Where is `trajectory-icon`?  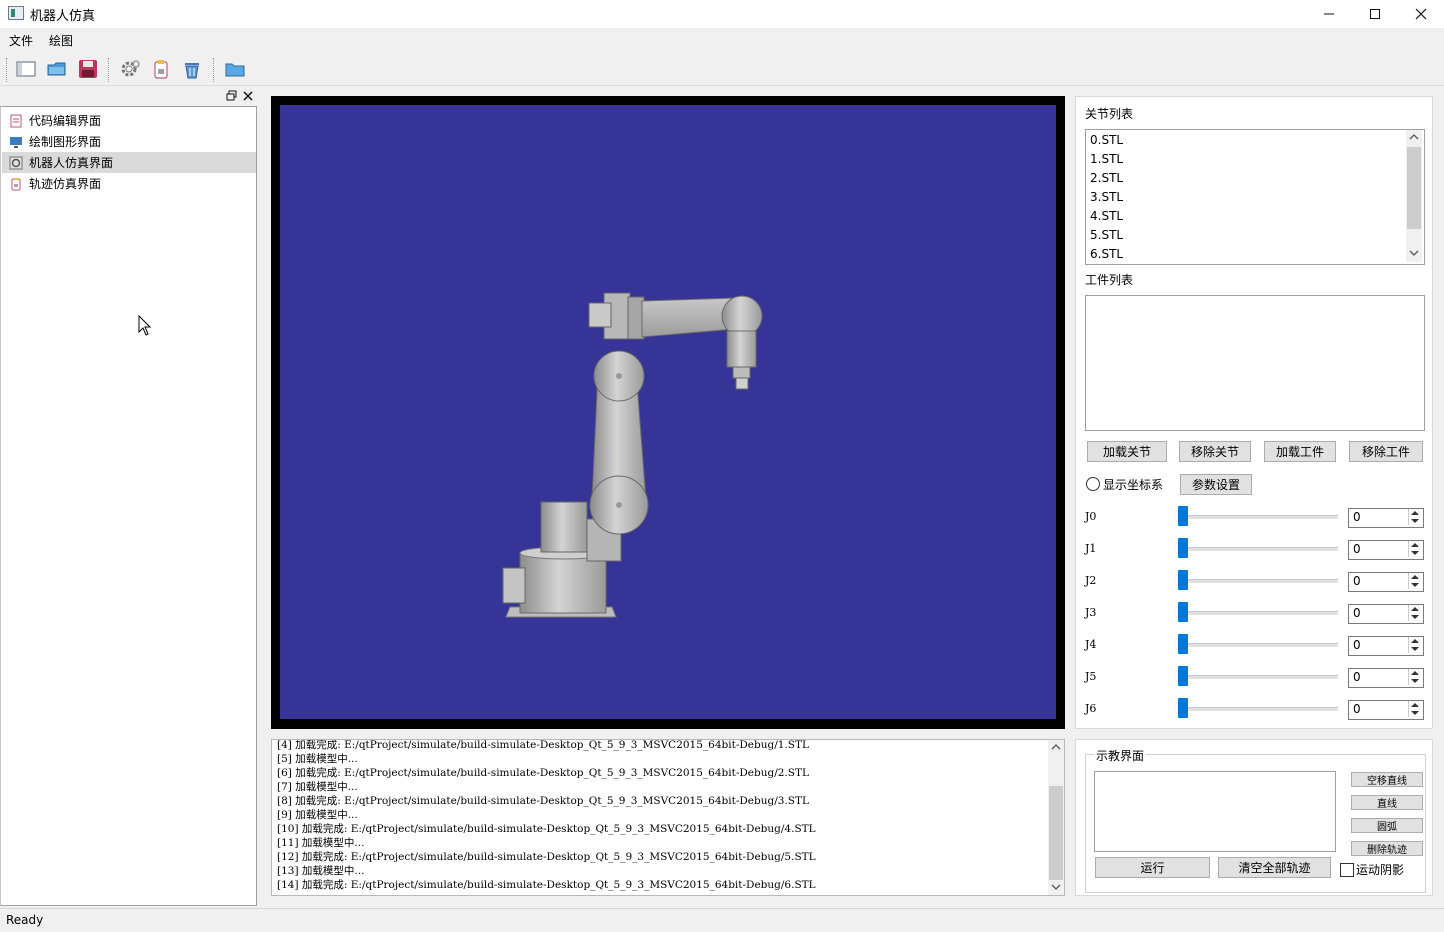
trajectory-icon is located at coordinates (16, 184).